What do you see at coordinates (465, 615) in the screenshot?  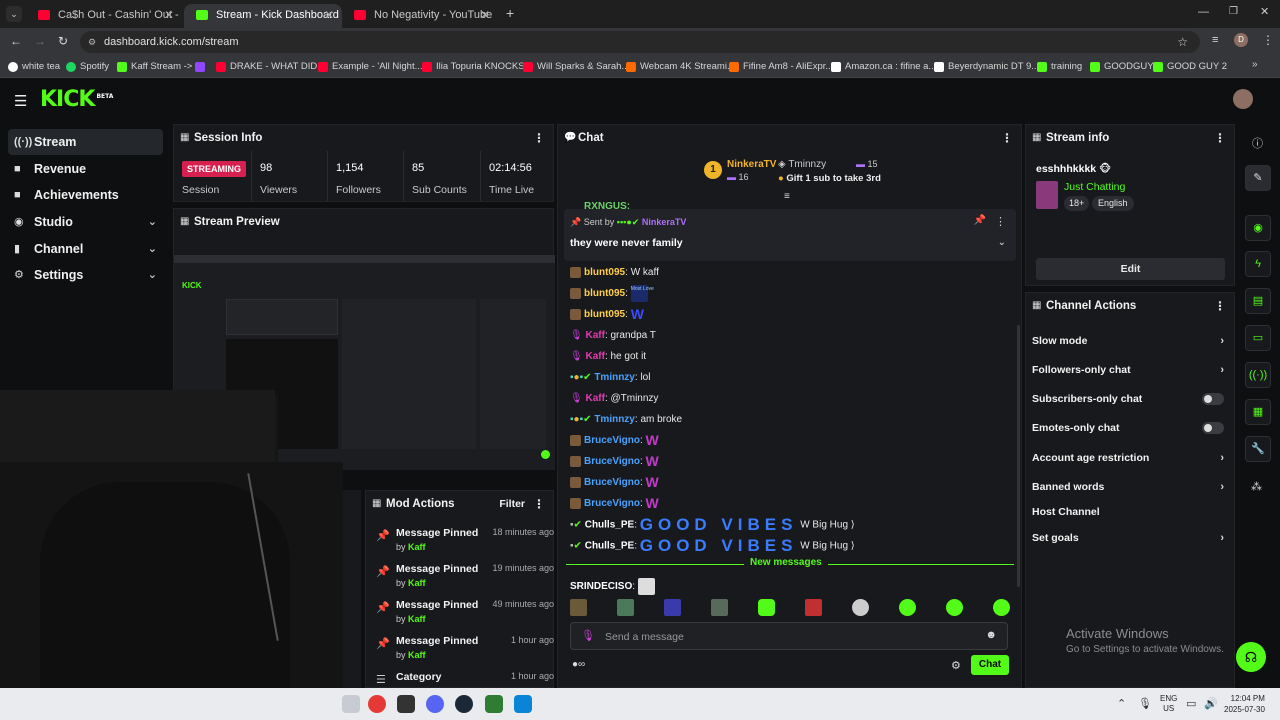 I see `mod-action-item: 📌 Message Pinned by Kaff 49 minutes ago` at bounding box center [465, 615].